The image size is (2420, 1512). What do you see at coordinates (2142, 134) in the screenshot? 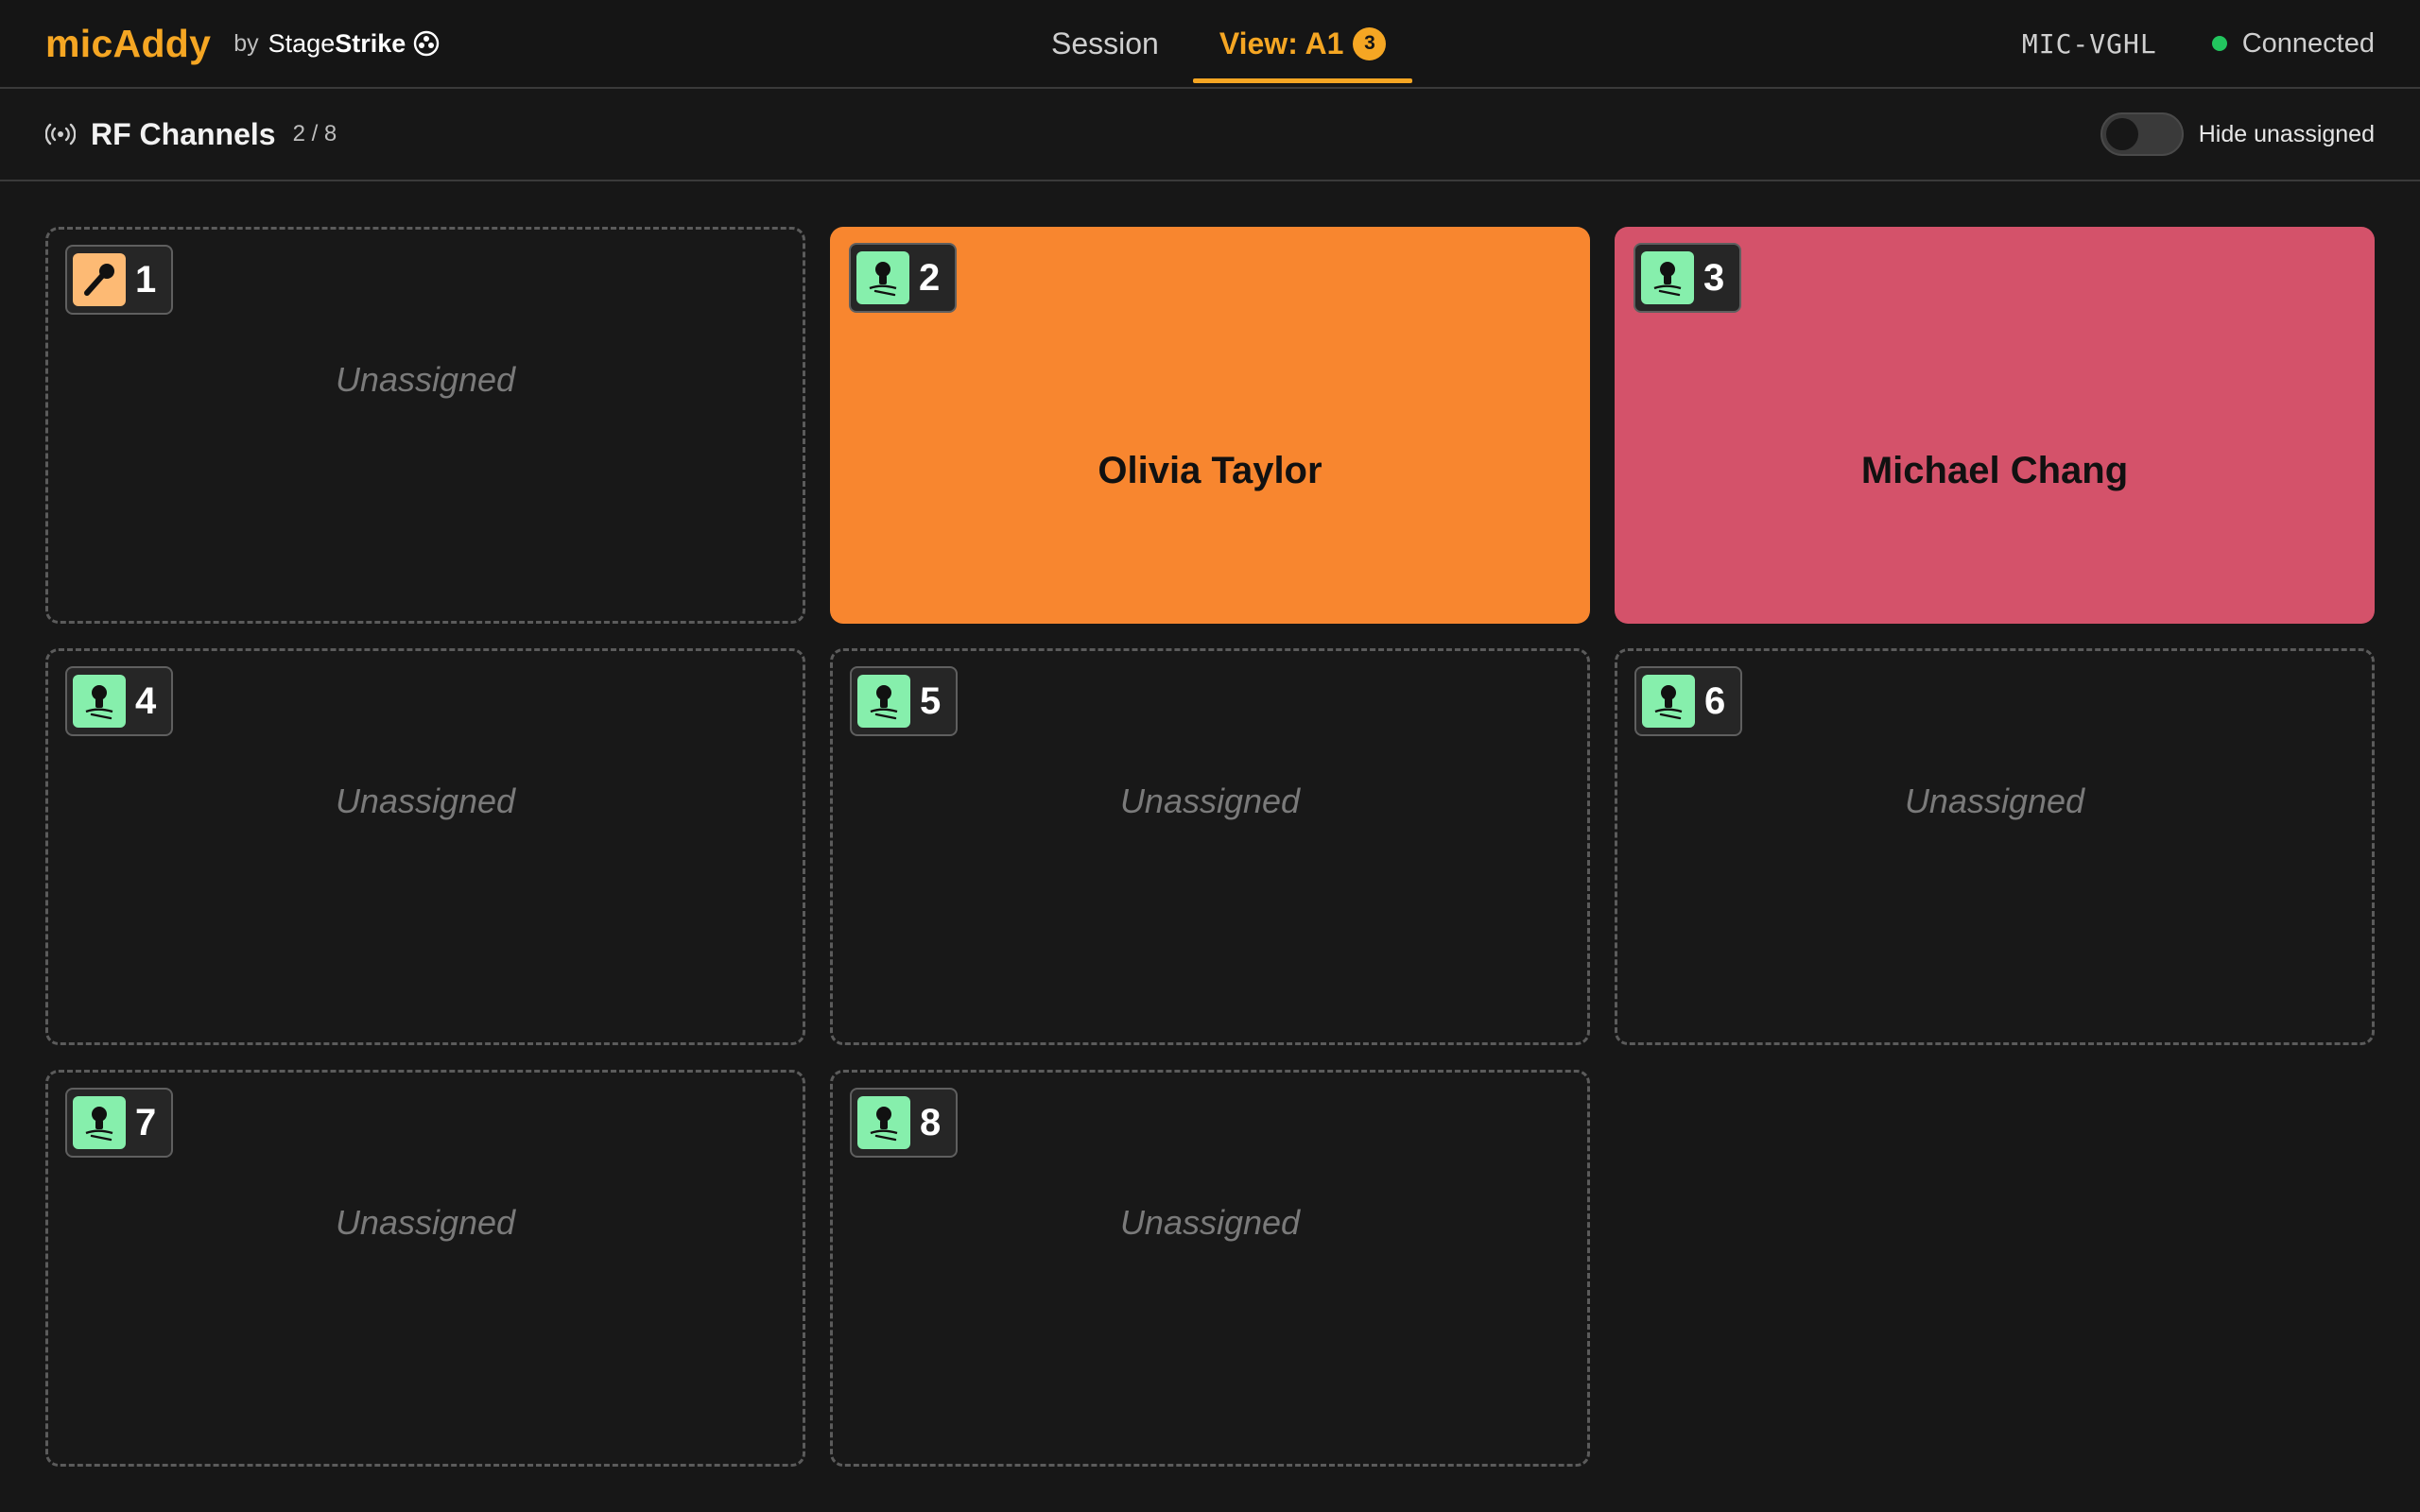
I see `hide-unassigned-toggle` at bounding box center [2142, 134].